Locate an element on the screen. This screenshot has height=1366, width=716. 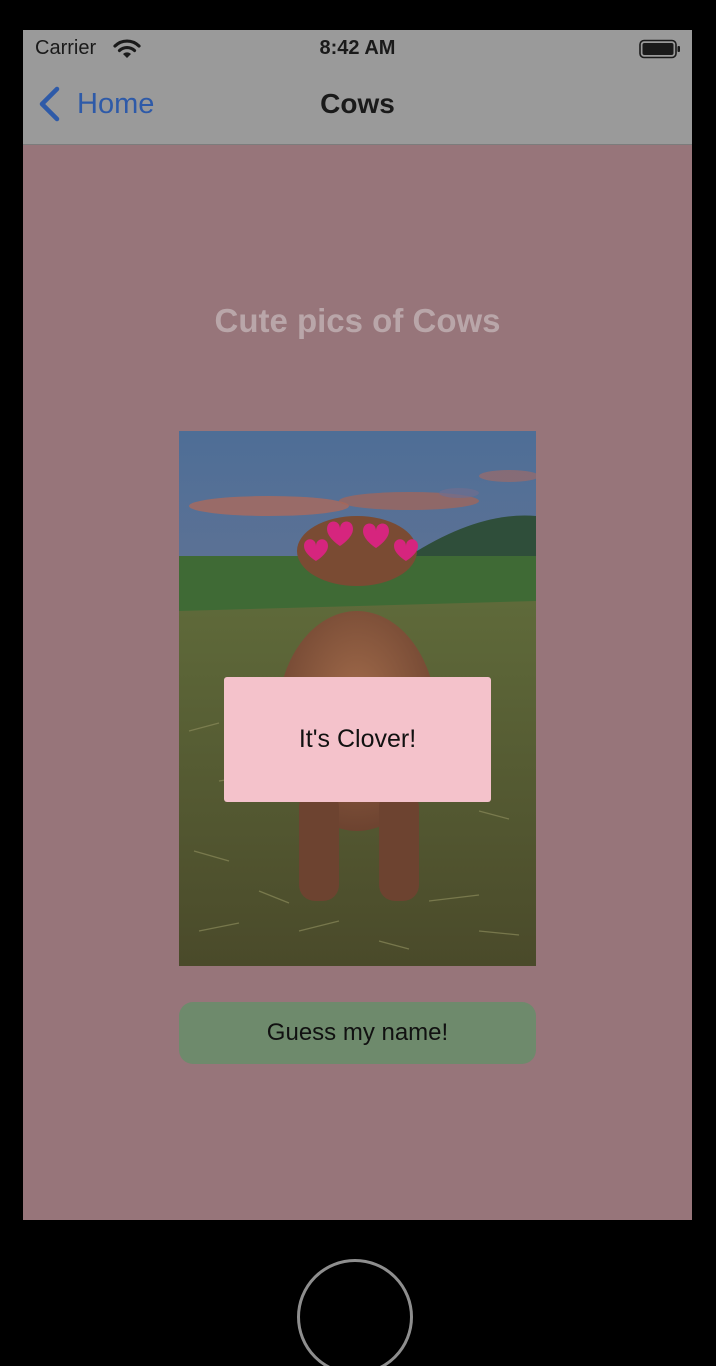
home-button is located at coordinates (355, 1312).